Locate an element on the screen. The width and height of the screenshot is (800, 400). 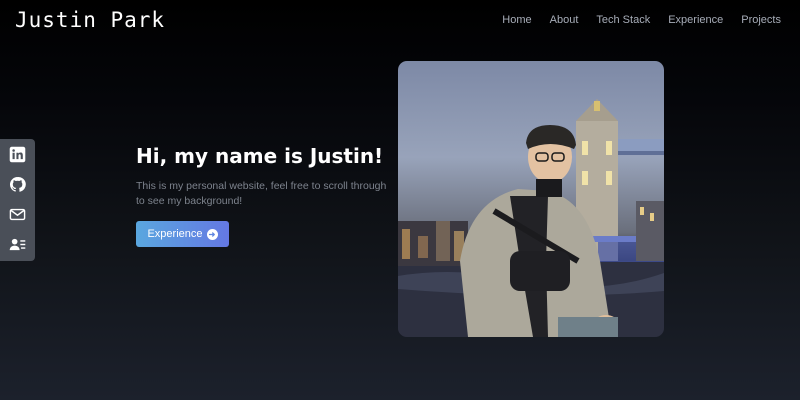
nav-projects-link: Projects is located at coordinates (761, 20).